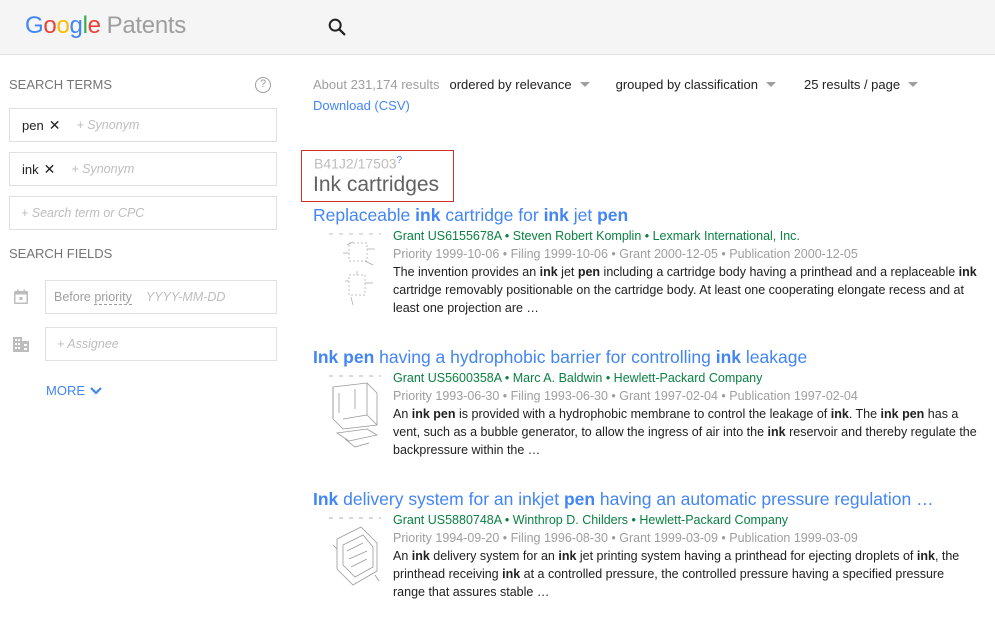 Image resolution: width=995 pixels, height=621 pixels. Describe the element at coordinates (400, 160) in the screenshot. I see `cpc-help-link: ?` at that location.